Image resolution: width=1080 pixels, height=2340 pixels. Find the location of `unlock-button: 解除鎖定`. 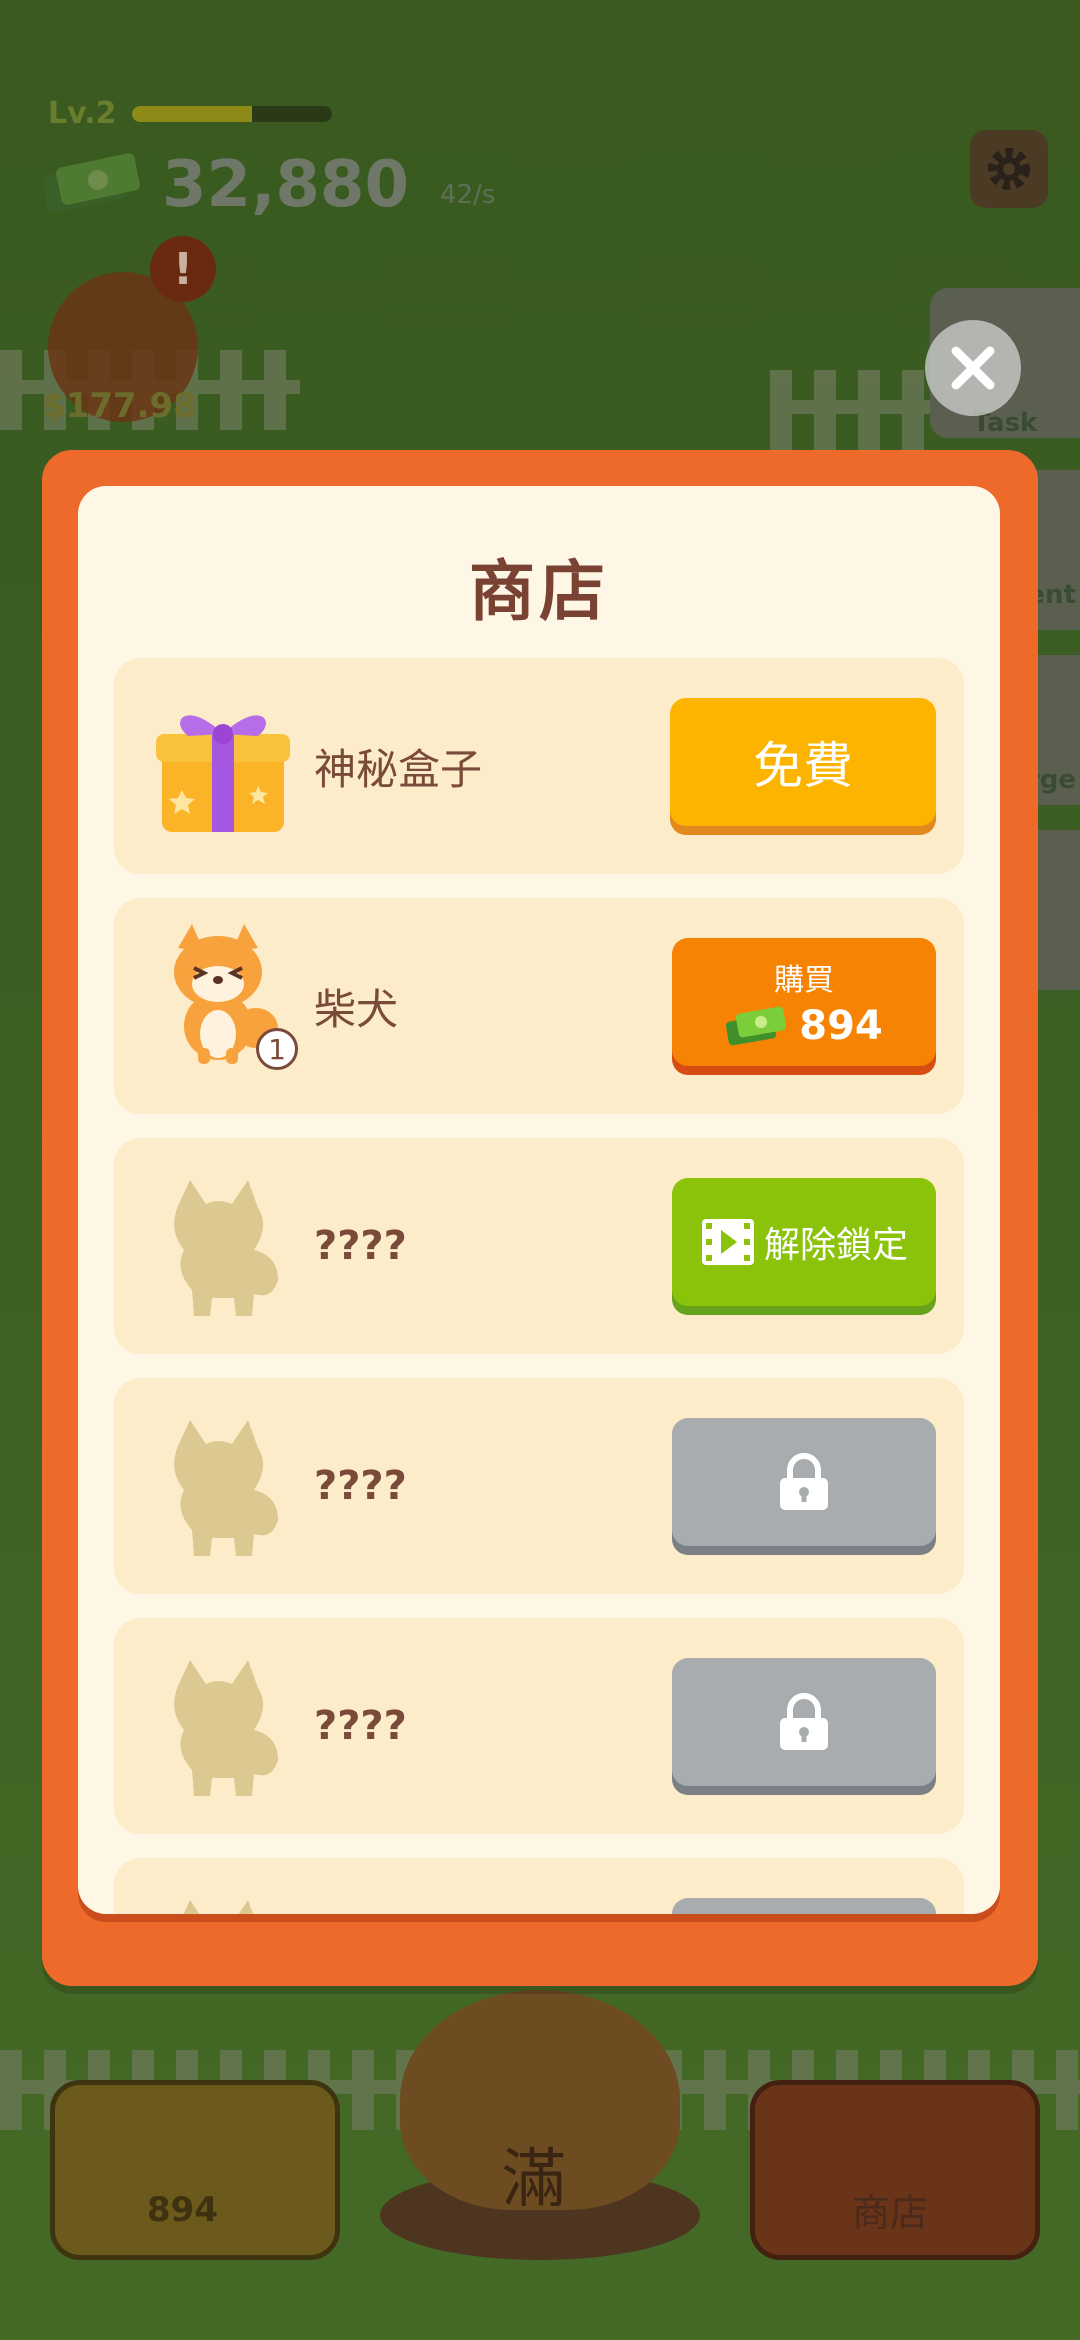

unlock-button: 解除鎖定 is located at coordinates (804, 1242).